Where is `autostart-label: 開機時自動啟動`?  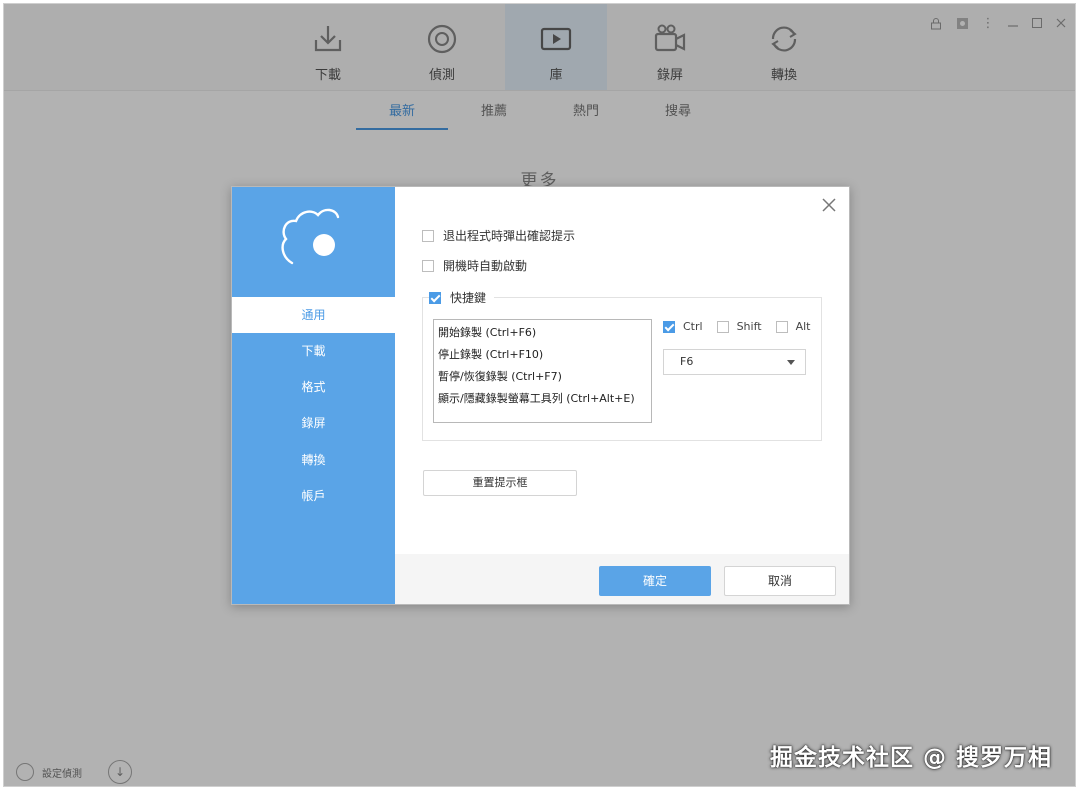 autostart-label: 開機時自動啟動 is located at coordinates (485, 266).